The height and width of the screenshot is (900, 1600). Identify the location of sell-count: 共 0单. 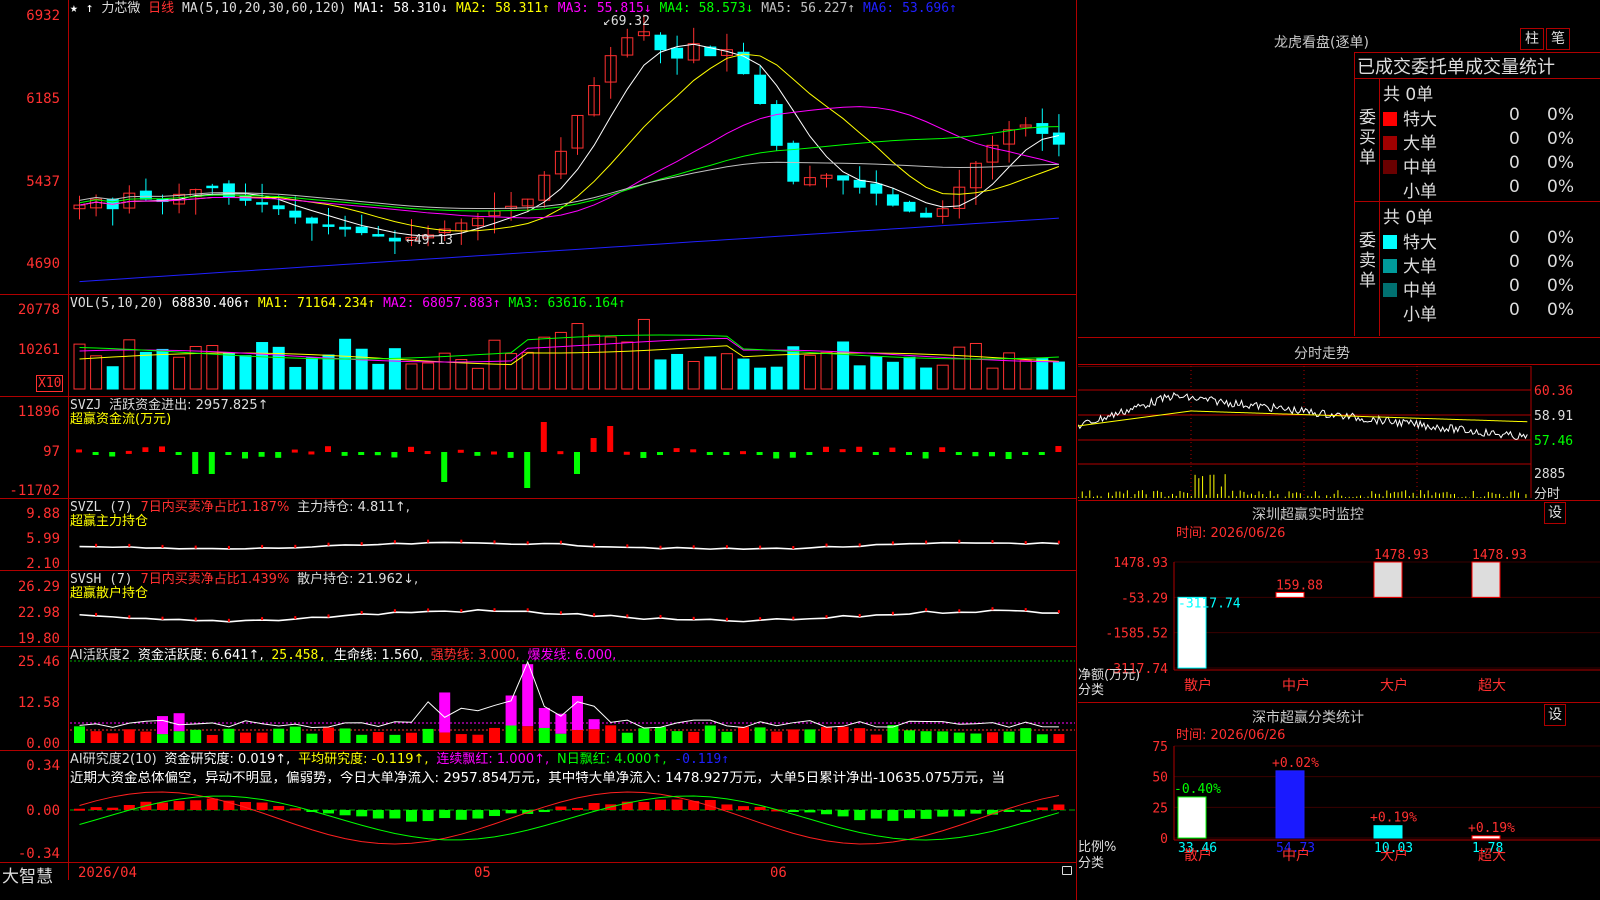
(1408, 218).